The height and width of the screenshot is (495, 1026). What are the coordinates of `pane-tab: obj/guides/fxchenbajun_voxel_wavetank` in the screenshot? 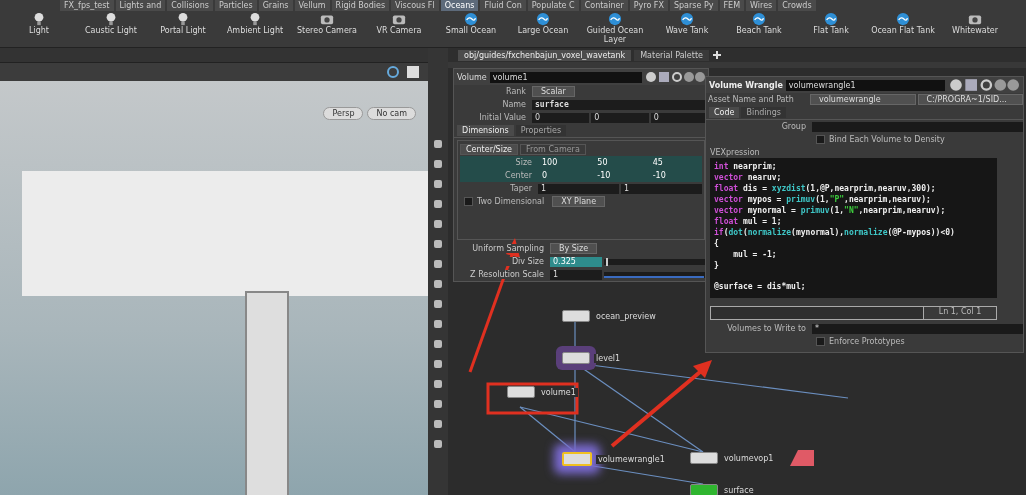 It's located at (545, 55).